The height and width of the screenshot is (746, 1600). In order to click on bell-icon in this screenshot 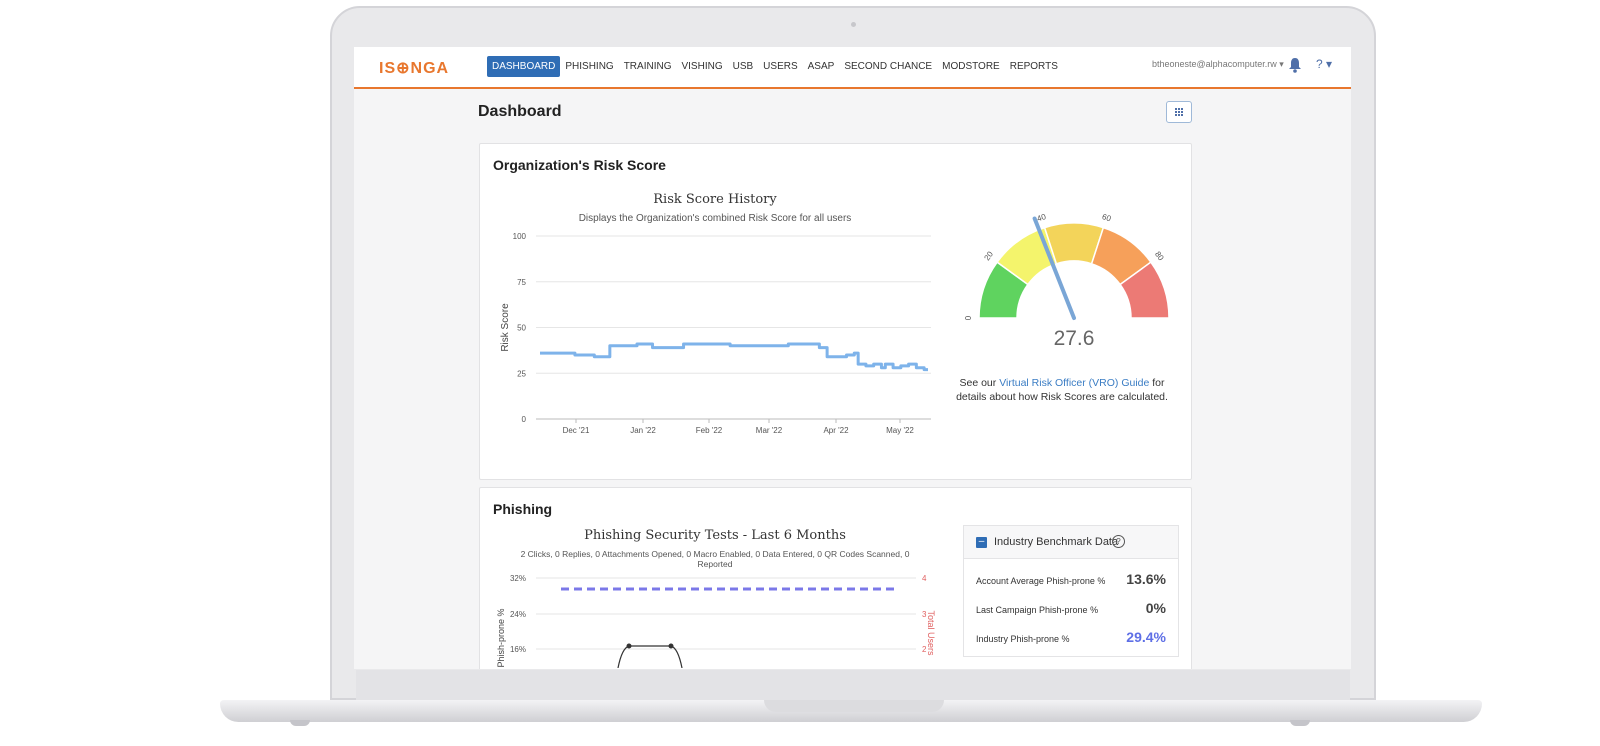, I will do `click(1295, 65)`.